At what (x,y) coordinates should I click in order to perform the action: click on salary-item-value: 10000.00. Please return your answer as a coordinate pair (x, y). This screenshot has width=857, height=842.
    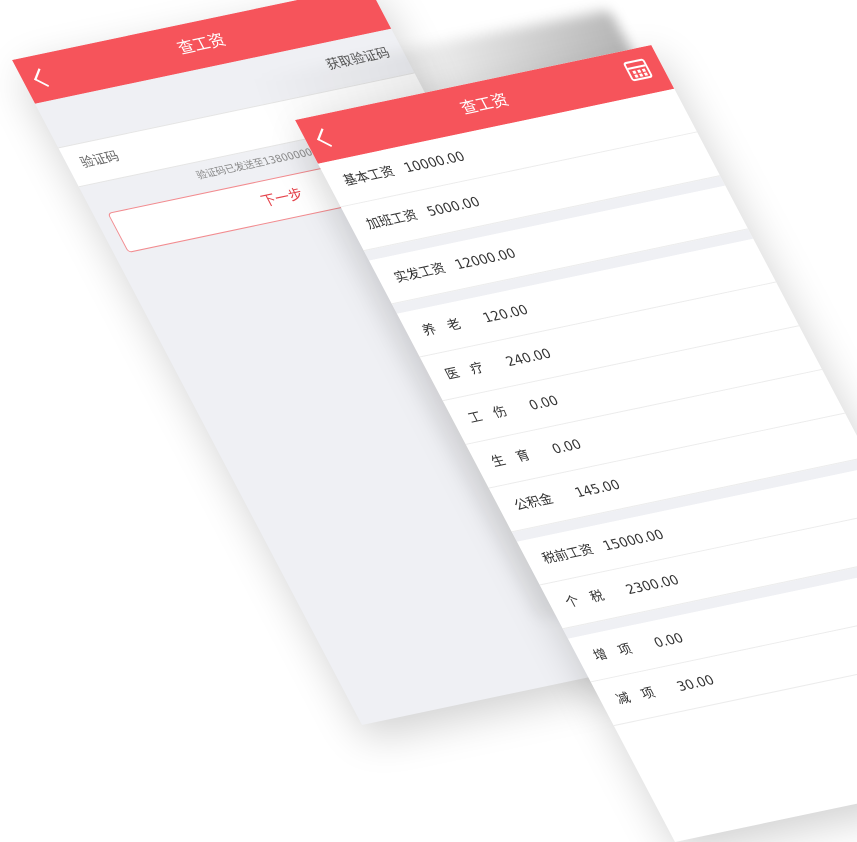
    Looking at the image, I should click on (434, 163).